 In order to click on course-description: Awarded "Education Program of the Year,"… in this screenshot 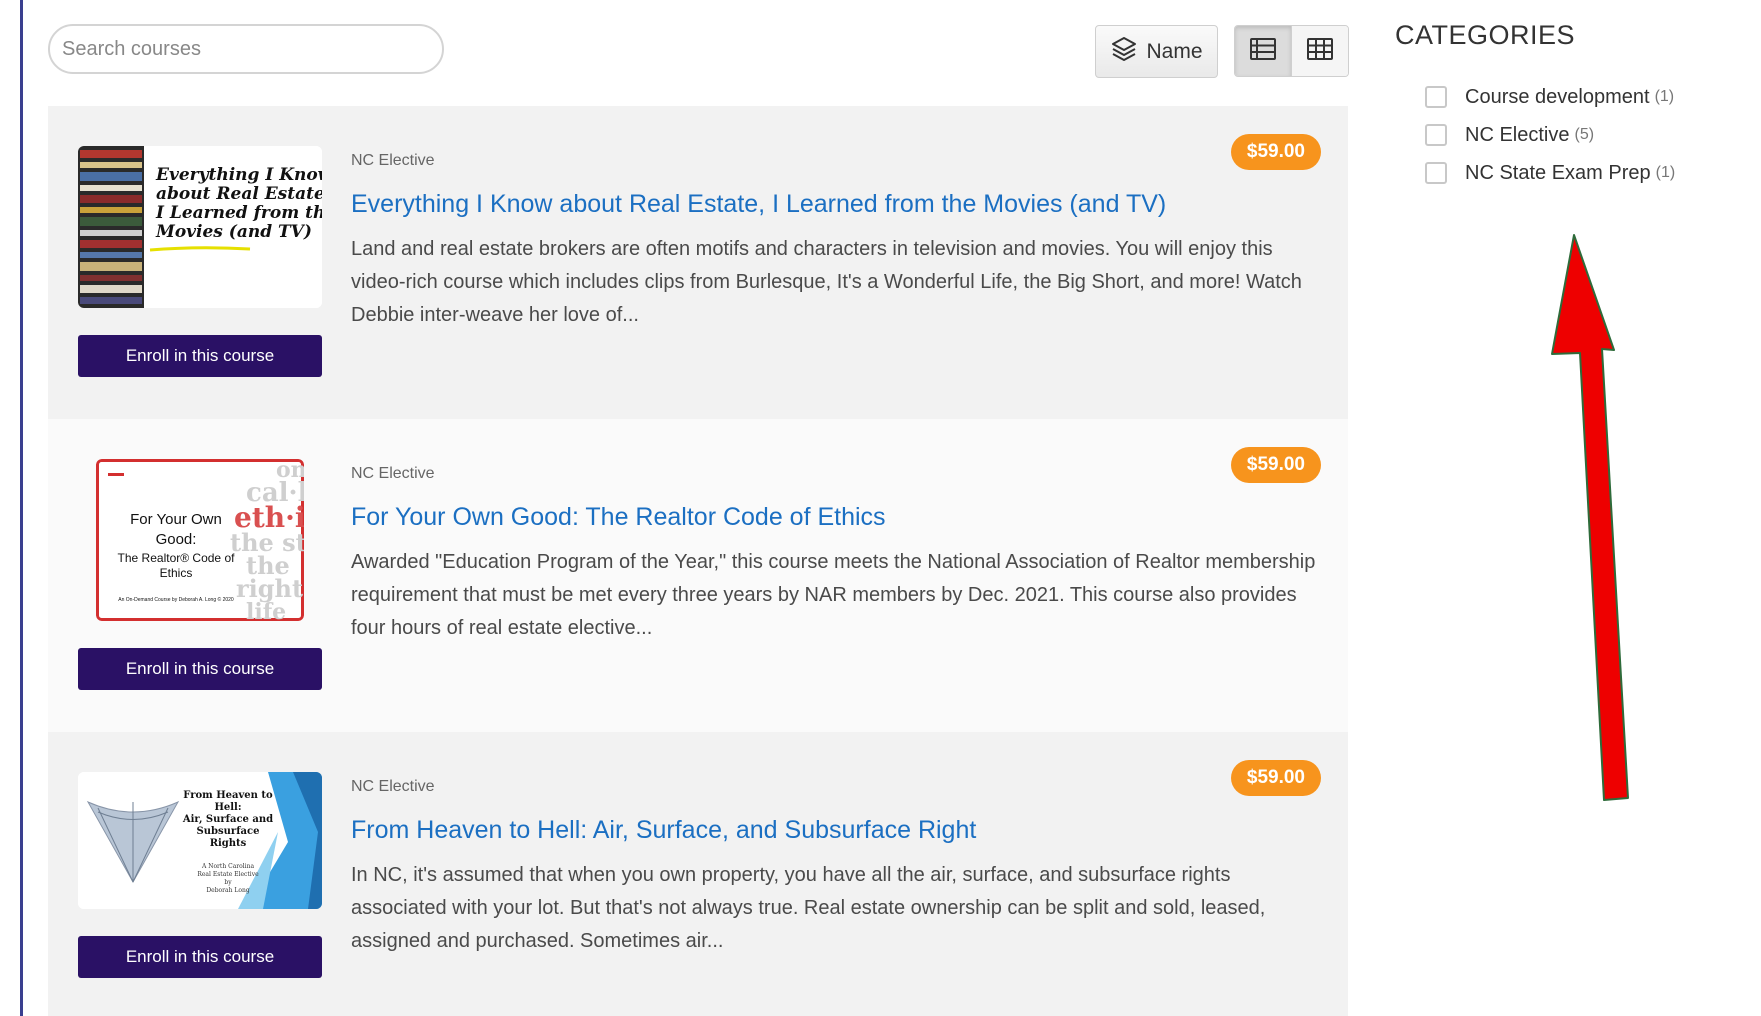, I will do `click(833, 595)`.